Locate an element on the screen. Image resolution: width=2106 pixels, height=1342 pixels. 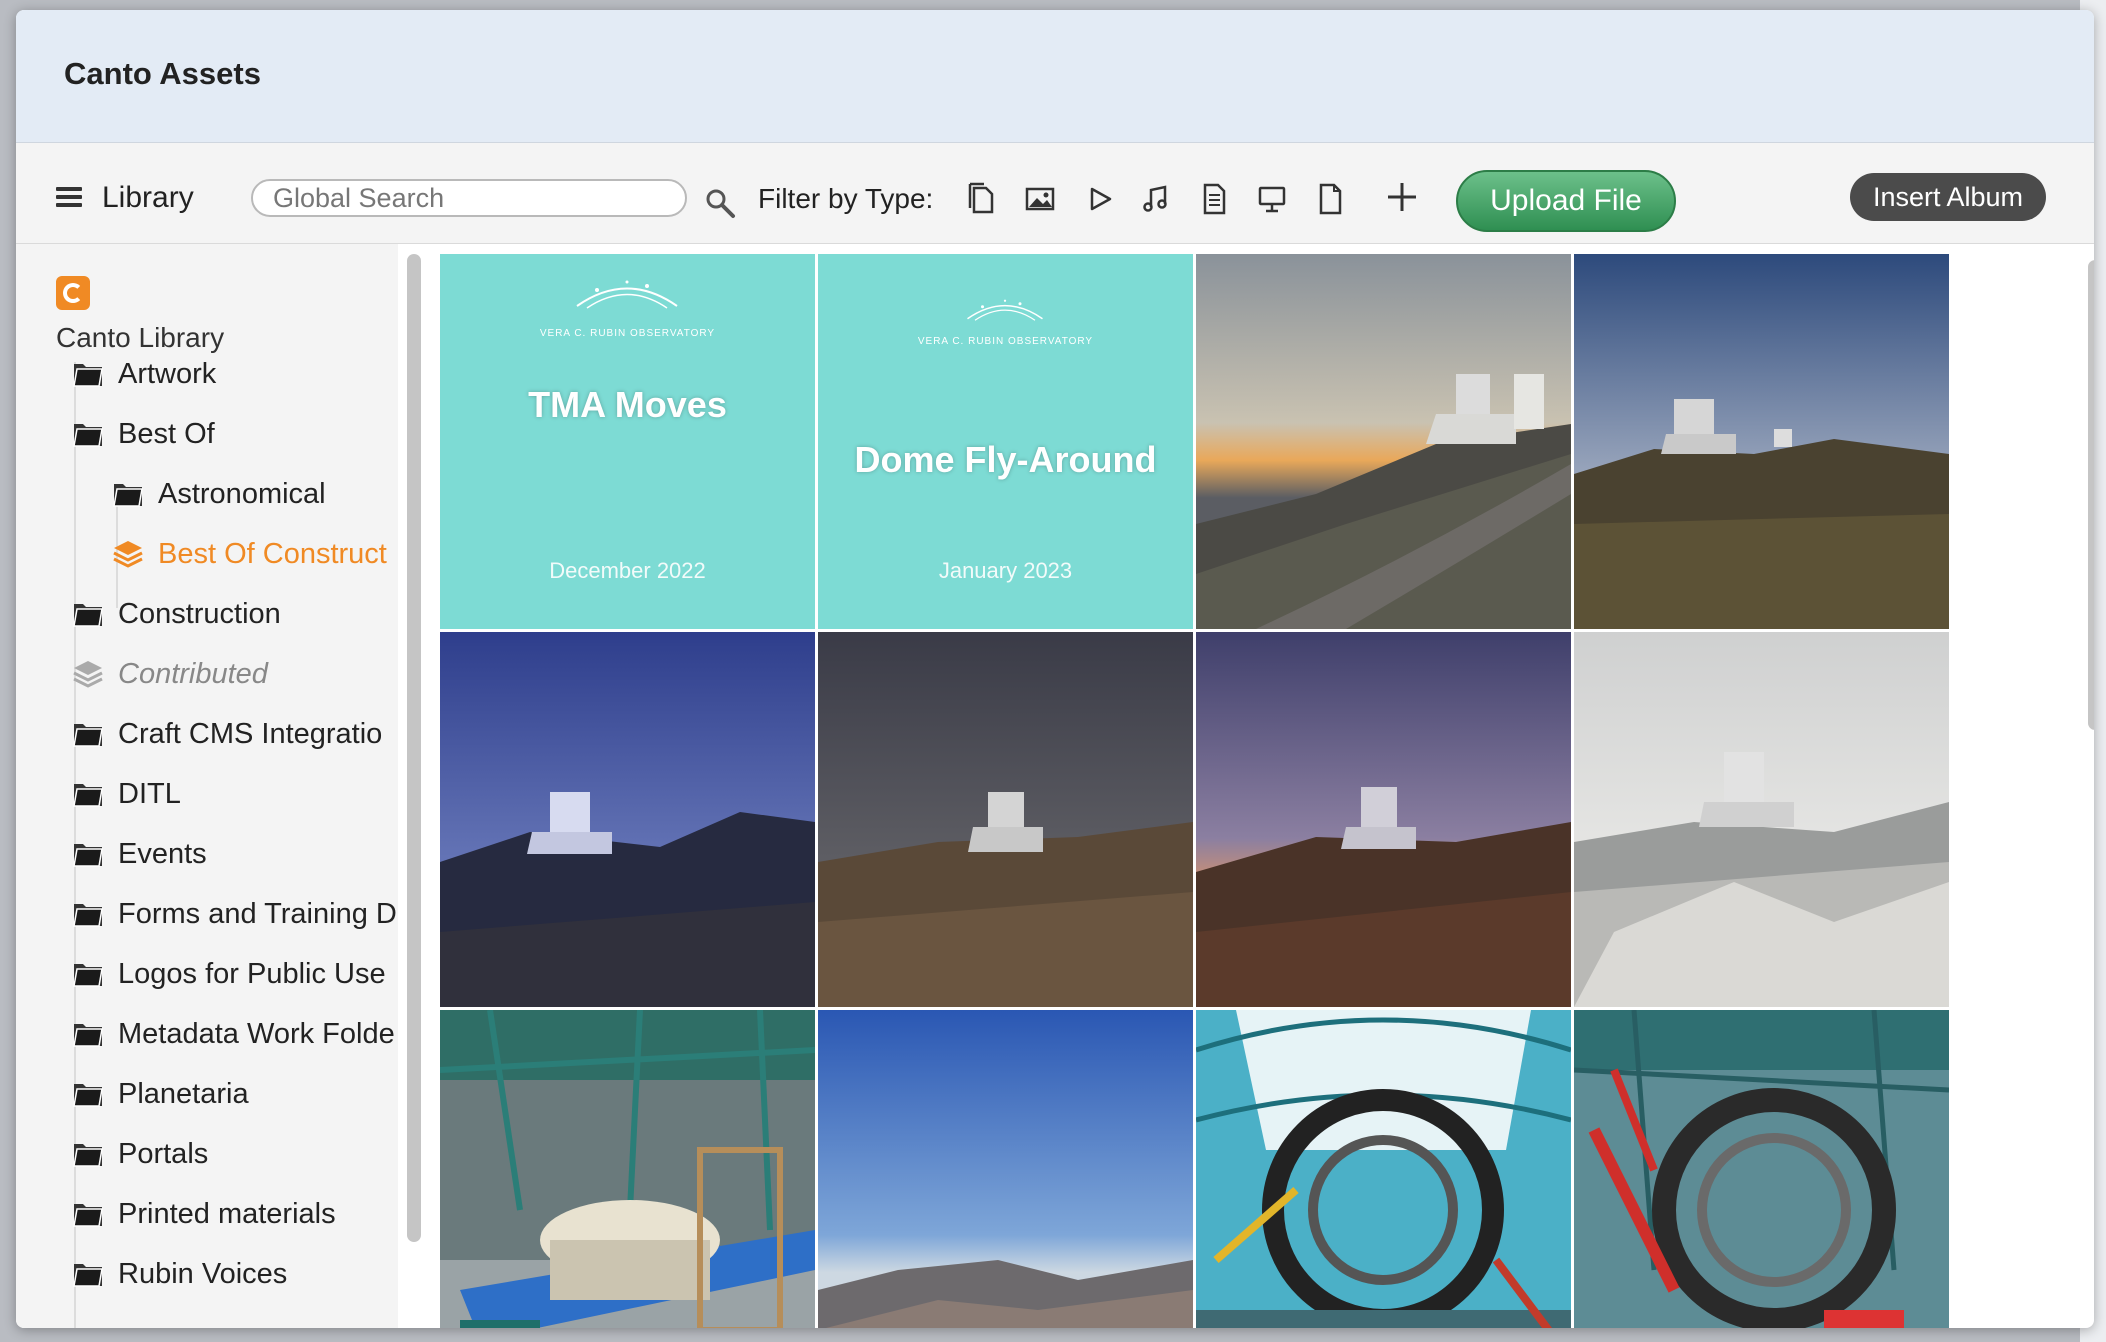
sidebar-item-label: Artwork is located at coordinates (167, 374).